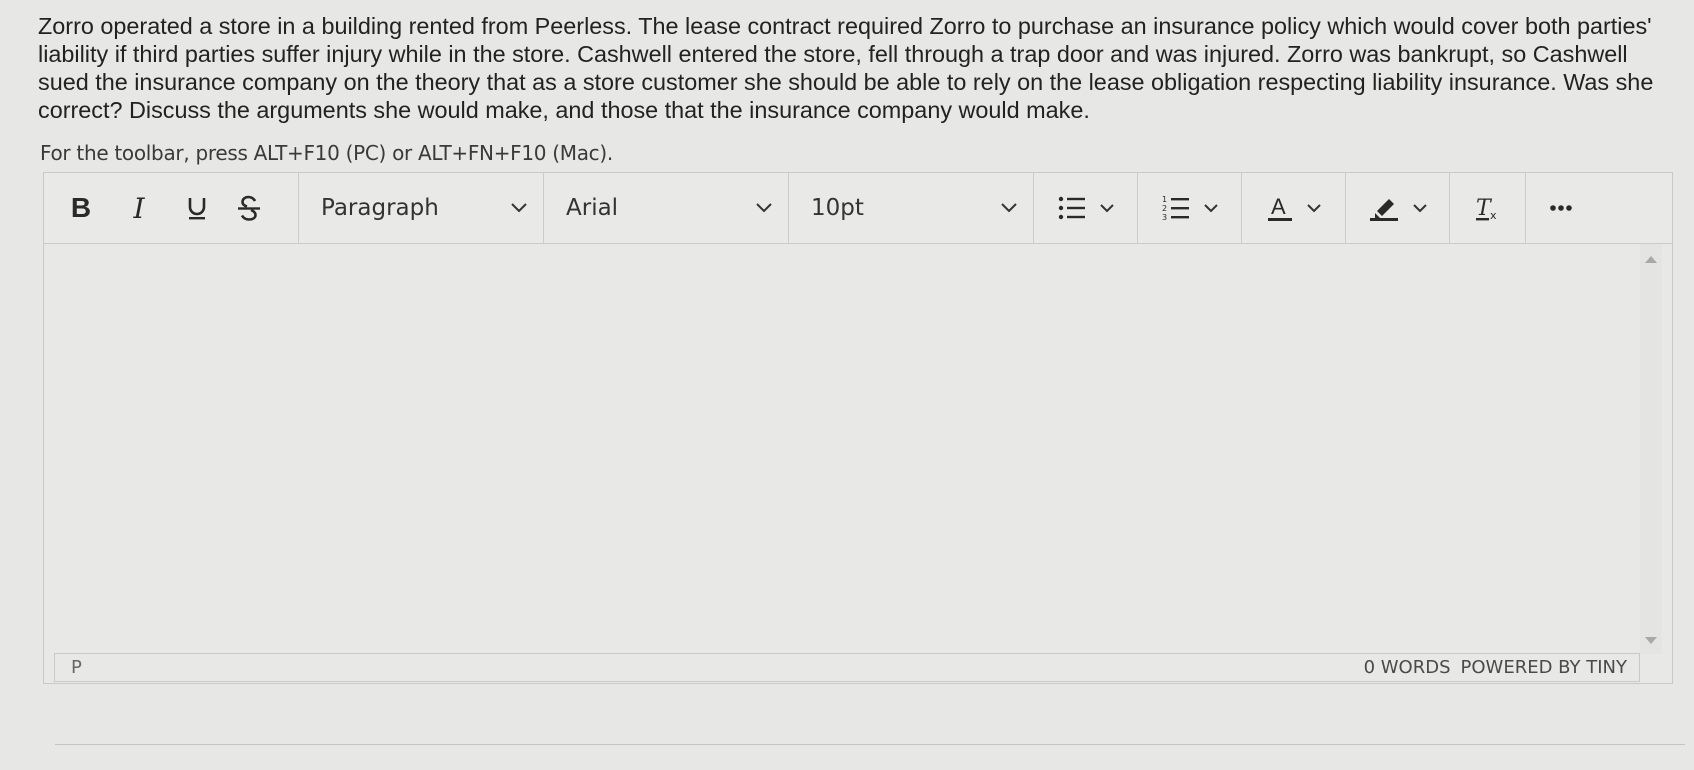 The width and height of the screenshot is (1694, 770). Describe the element at coordinates (1164, 199) in the screenshot. I see `svg-text: 1` at that location.